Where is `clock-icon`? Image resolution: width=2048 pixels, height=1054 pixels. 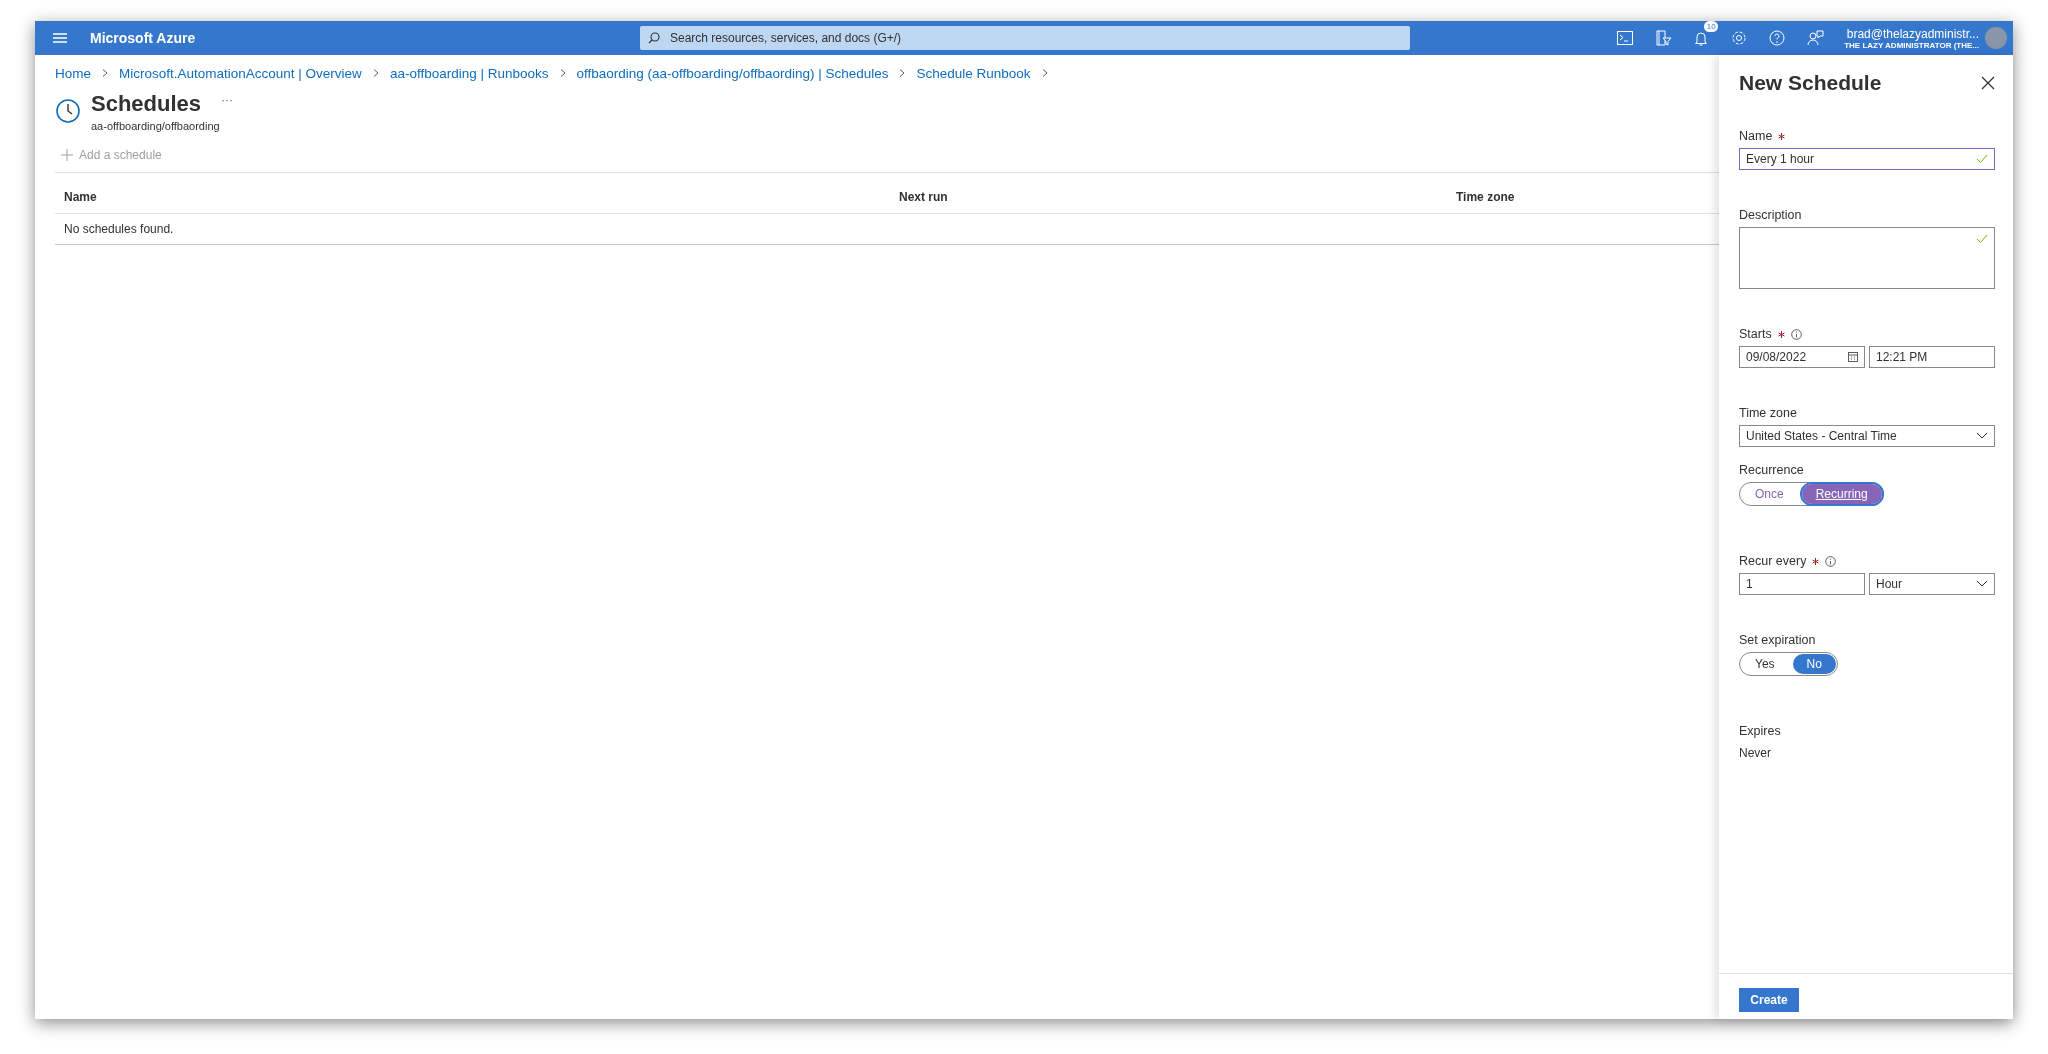
clock-icon is located at coordinates (68, 111).